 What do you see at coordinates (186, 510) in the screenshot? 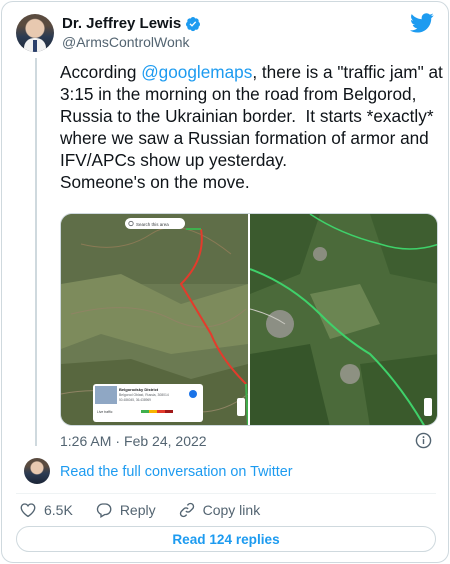
I see `link-icon` at bounding box center [186, 510].